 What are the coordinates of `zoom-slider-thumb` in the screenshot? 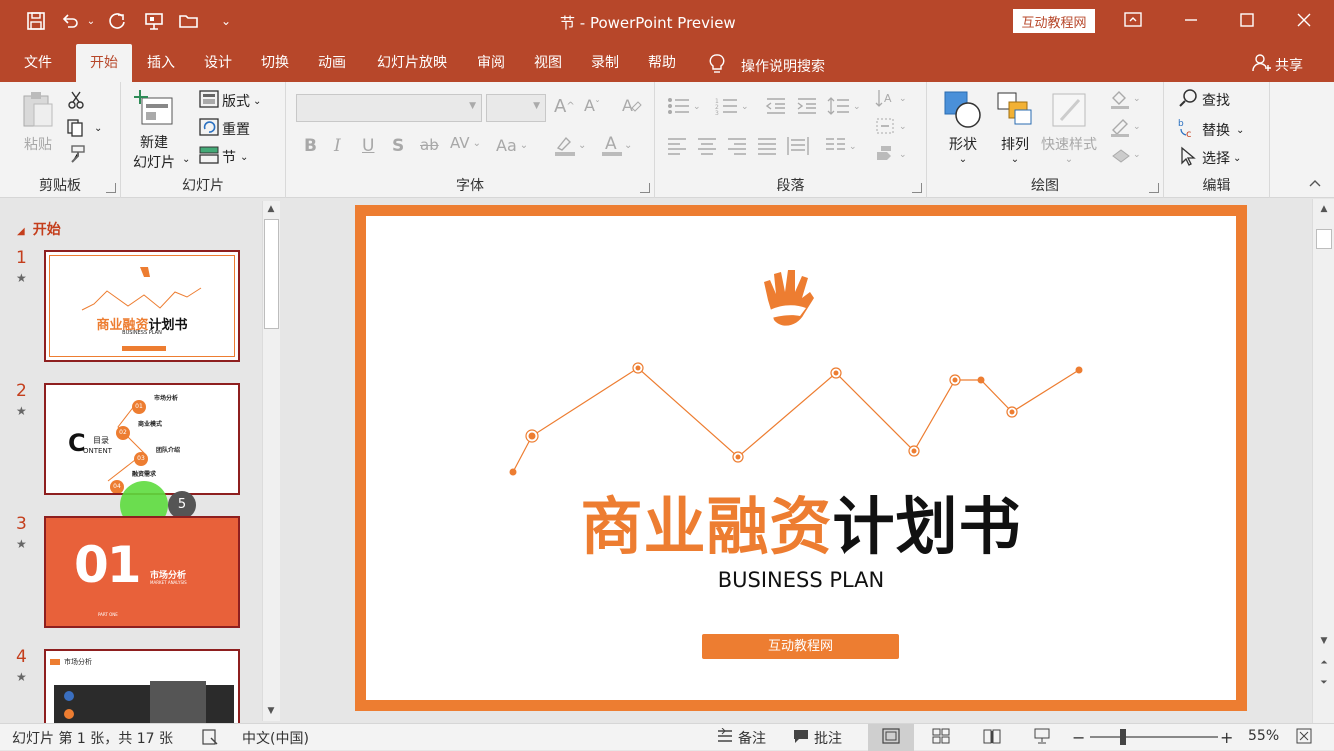 It's located at (1123, 737).